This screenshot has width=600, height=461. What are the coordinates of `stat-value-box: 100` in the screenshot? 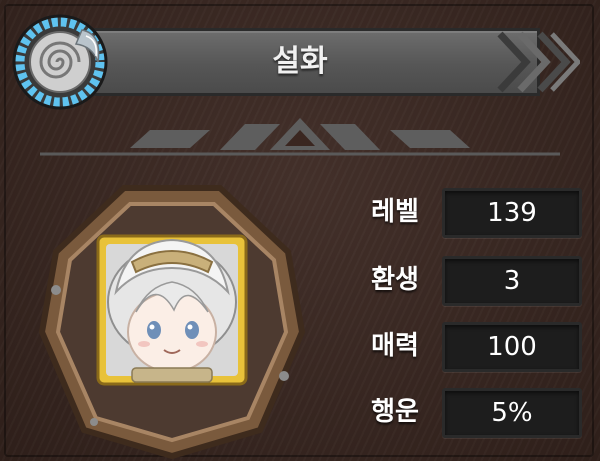 It's located at (512, 347).